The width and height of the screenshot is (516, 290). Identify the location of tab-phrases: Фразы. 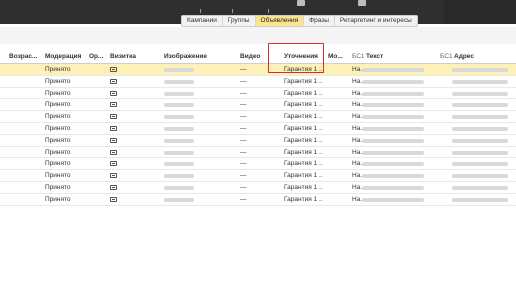
(319, 21).